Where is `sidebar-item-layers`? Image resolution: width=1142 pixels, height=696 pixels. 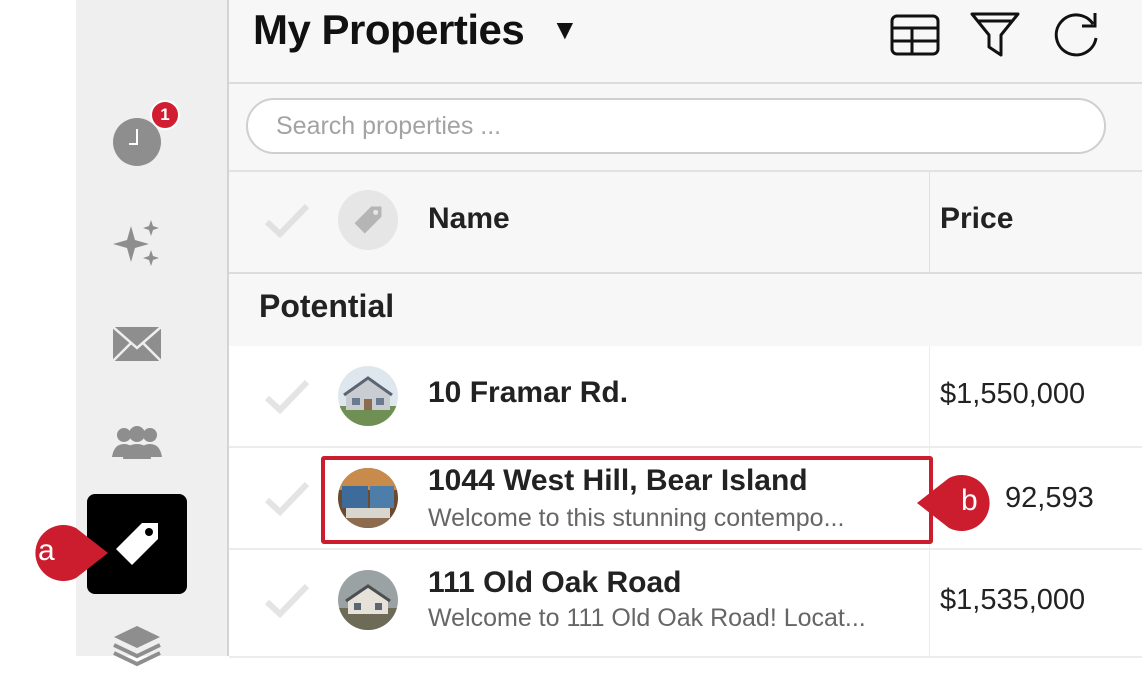 sidebar-item-layers is located at coordinates (137, 646).